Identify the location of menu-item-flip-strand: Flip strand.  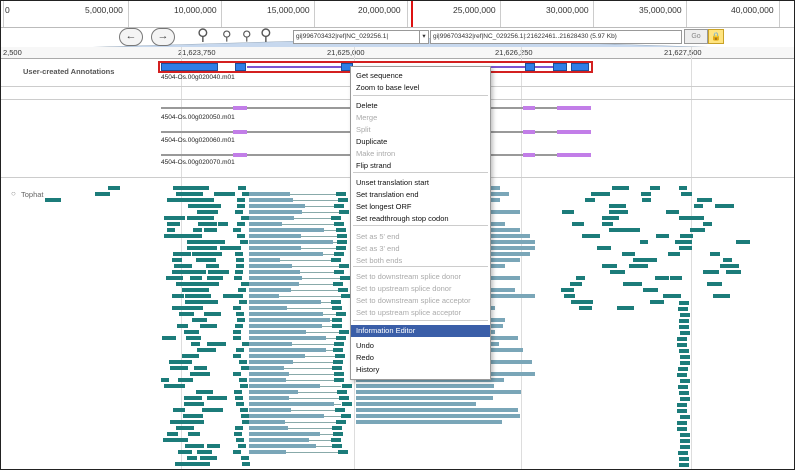
(420, 166).